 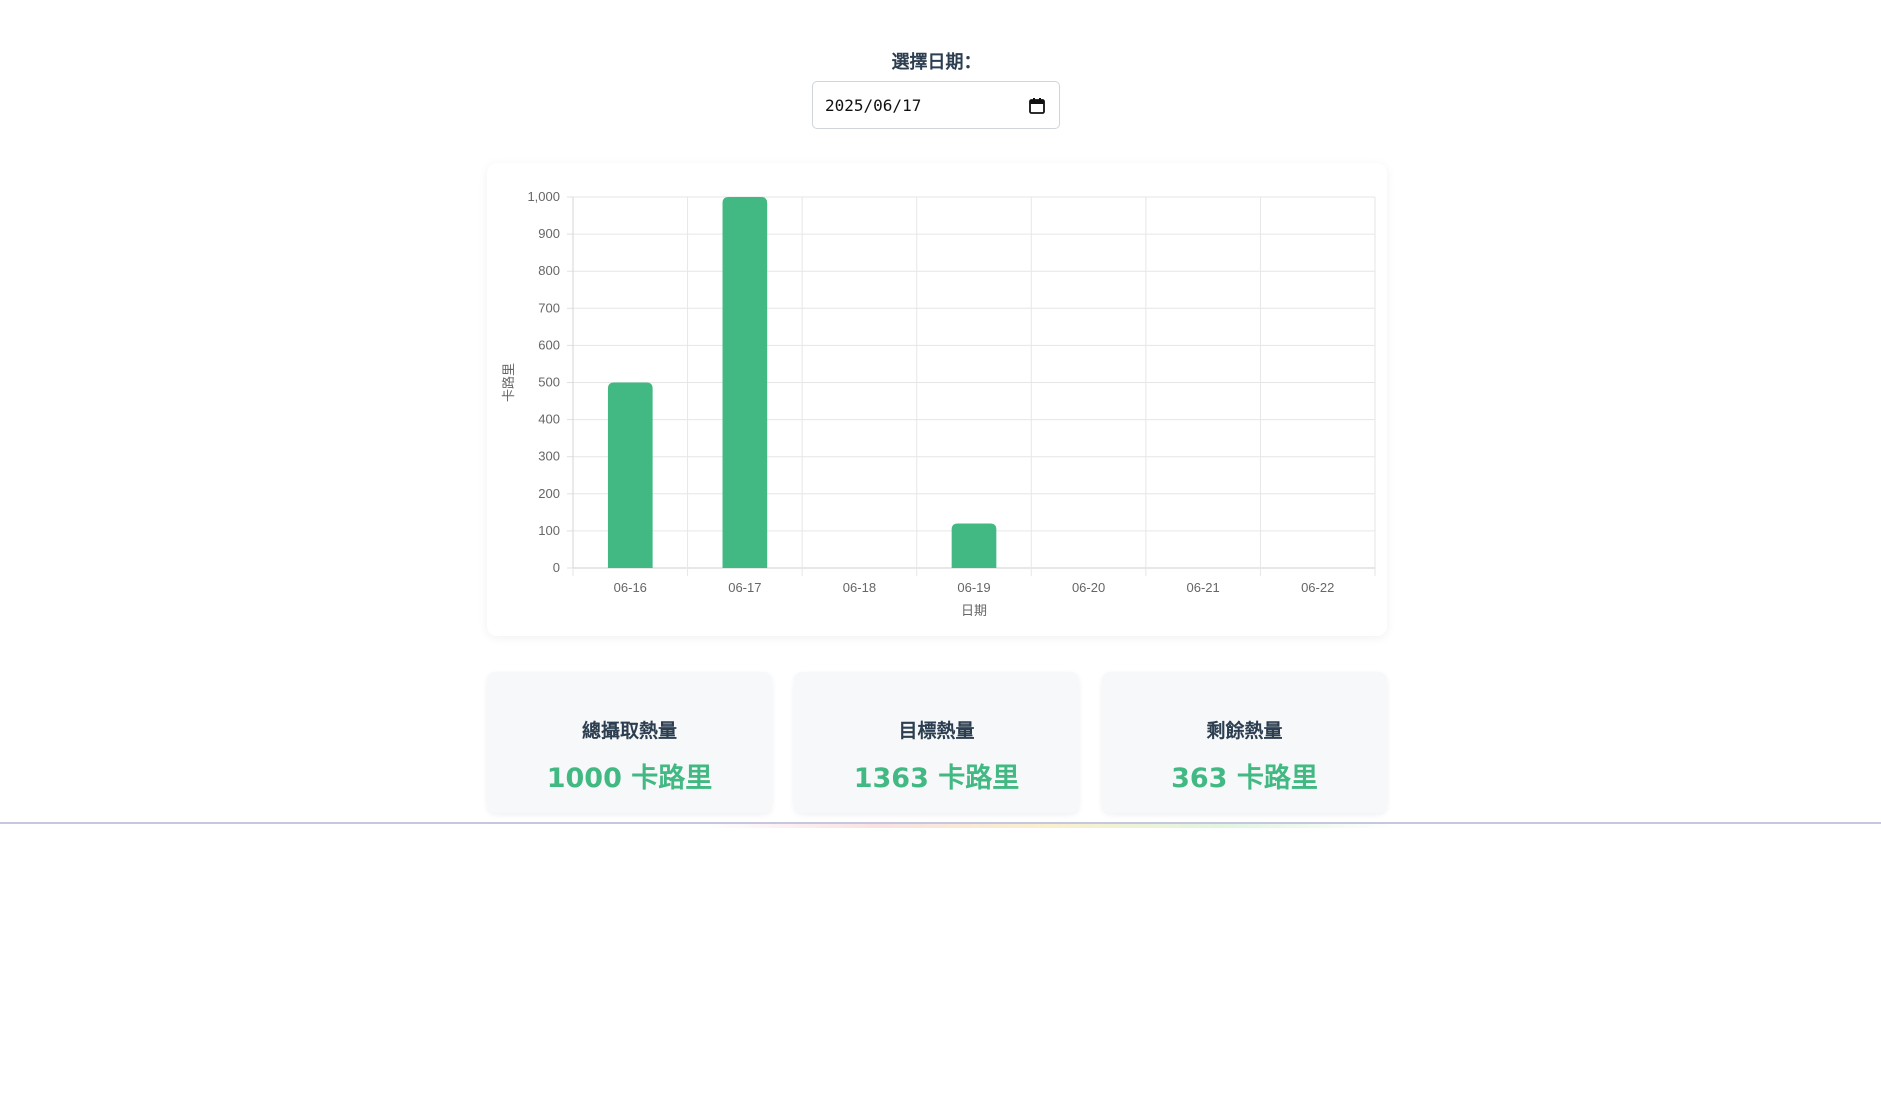 I want to click on y-tick-label: 100, so click(x=549, y=530).